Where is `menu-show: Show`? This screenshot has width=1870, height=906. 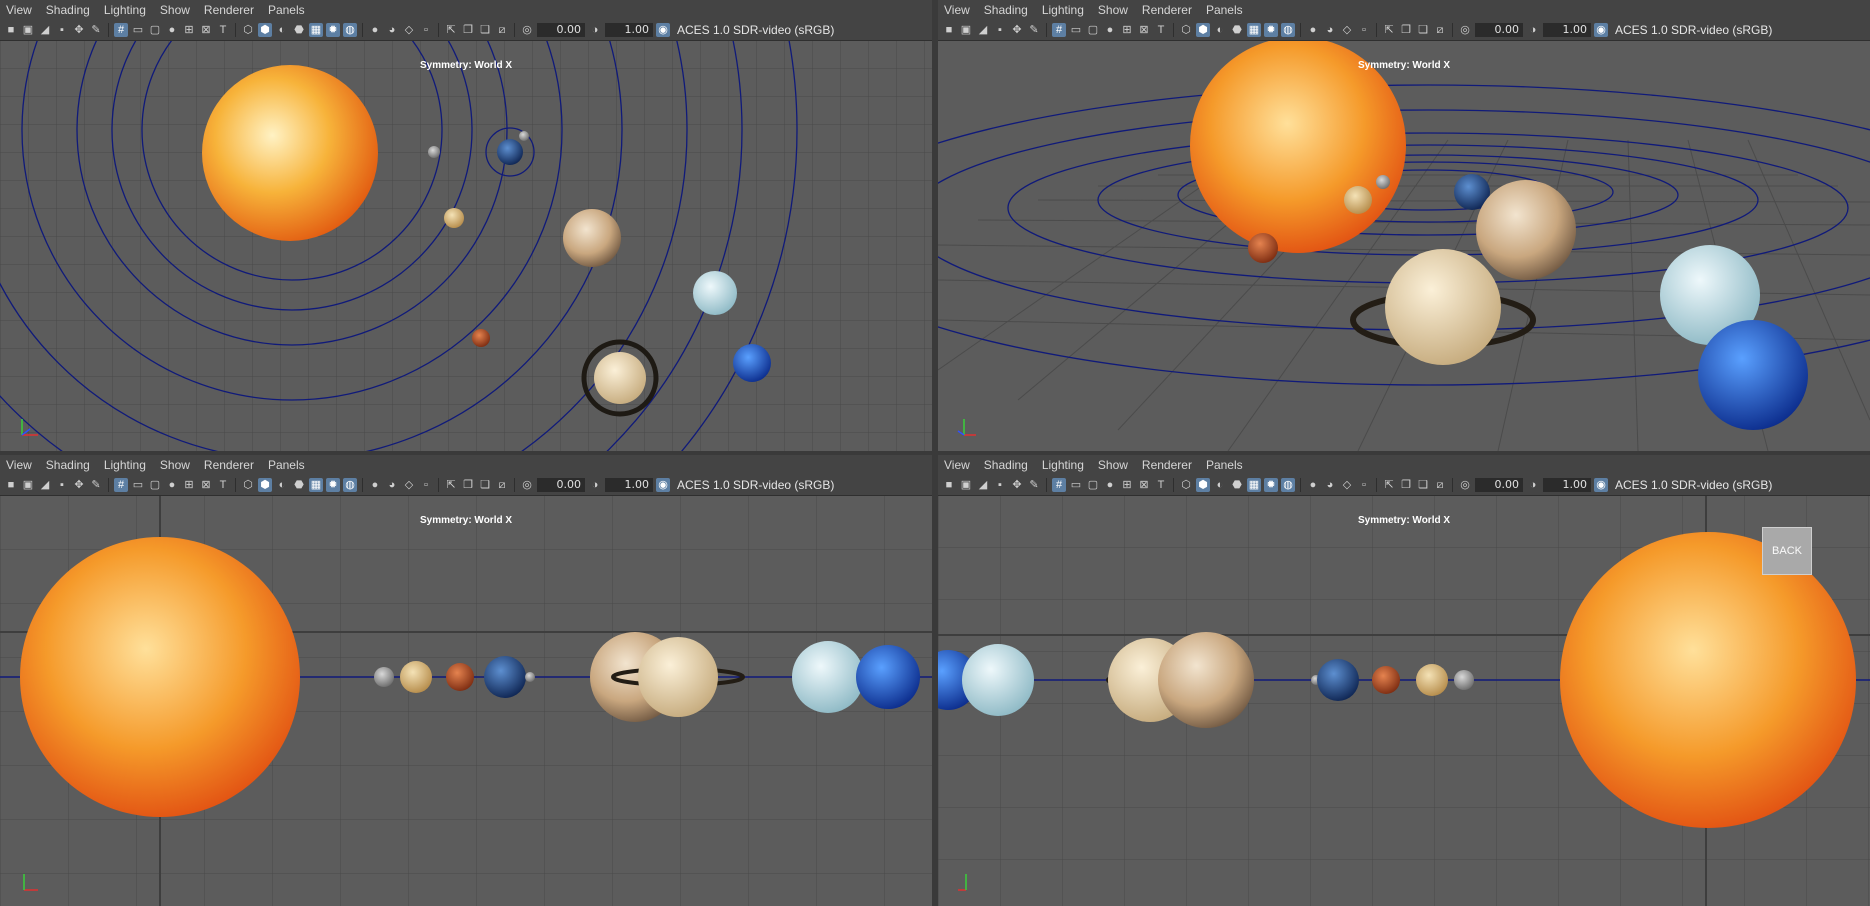
menu-show: Show is located at coordinates (1113, 465).